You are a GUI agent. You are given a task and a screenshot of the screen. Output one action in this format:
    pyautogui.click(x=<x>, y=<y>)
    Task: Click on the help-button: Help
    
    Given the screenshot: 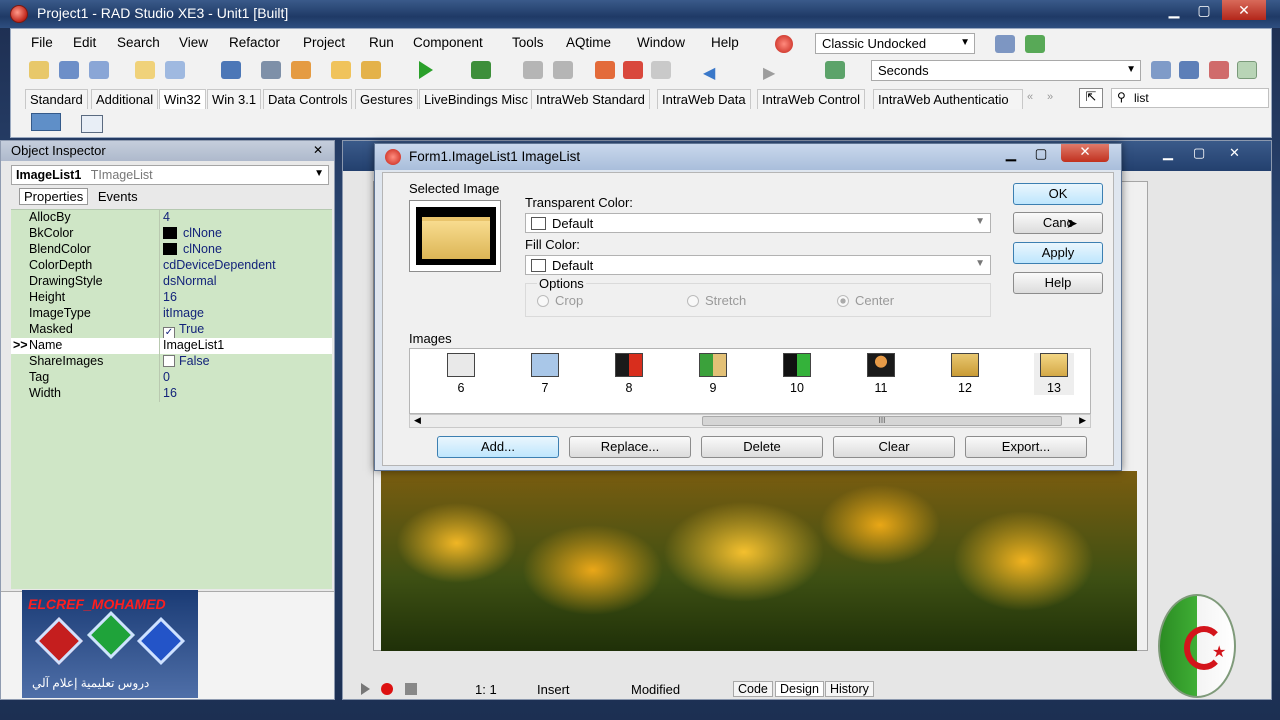 What is the action you would take?
    pyautogui.click(x=1058, y=283)
    